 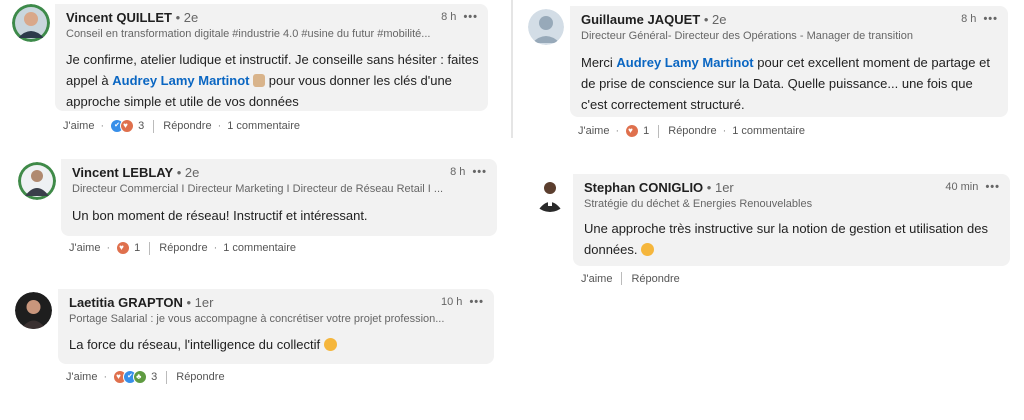 What do you see at coordinates (119, 17) in the screenshot?
I see `author-name: Vincent QUILLET` at bounding box center [119, 17].